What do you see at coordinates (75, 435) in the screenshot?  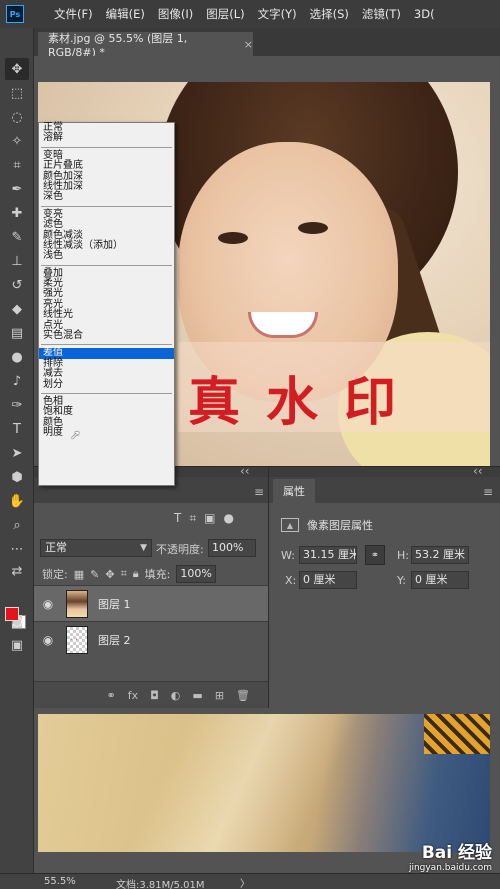 I see `mouse-cursor-icon: ➚` at bounding box center [75, 435].